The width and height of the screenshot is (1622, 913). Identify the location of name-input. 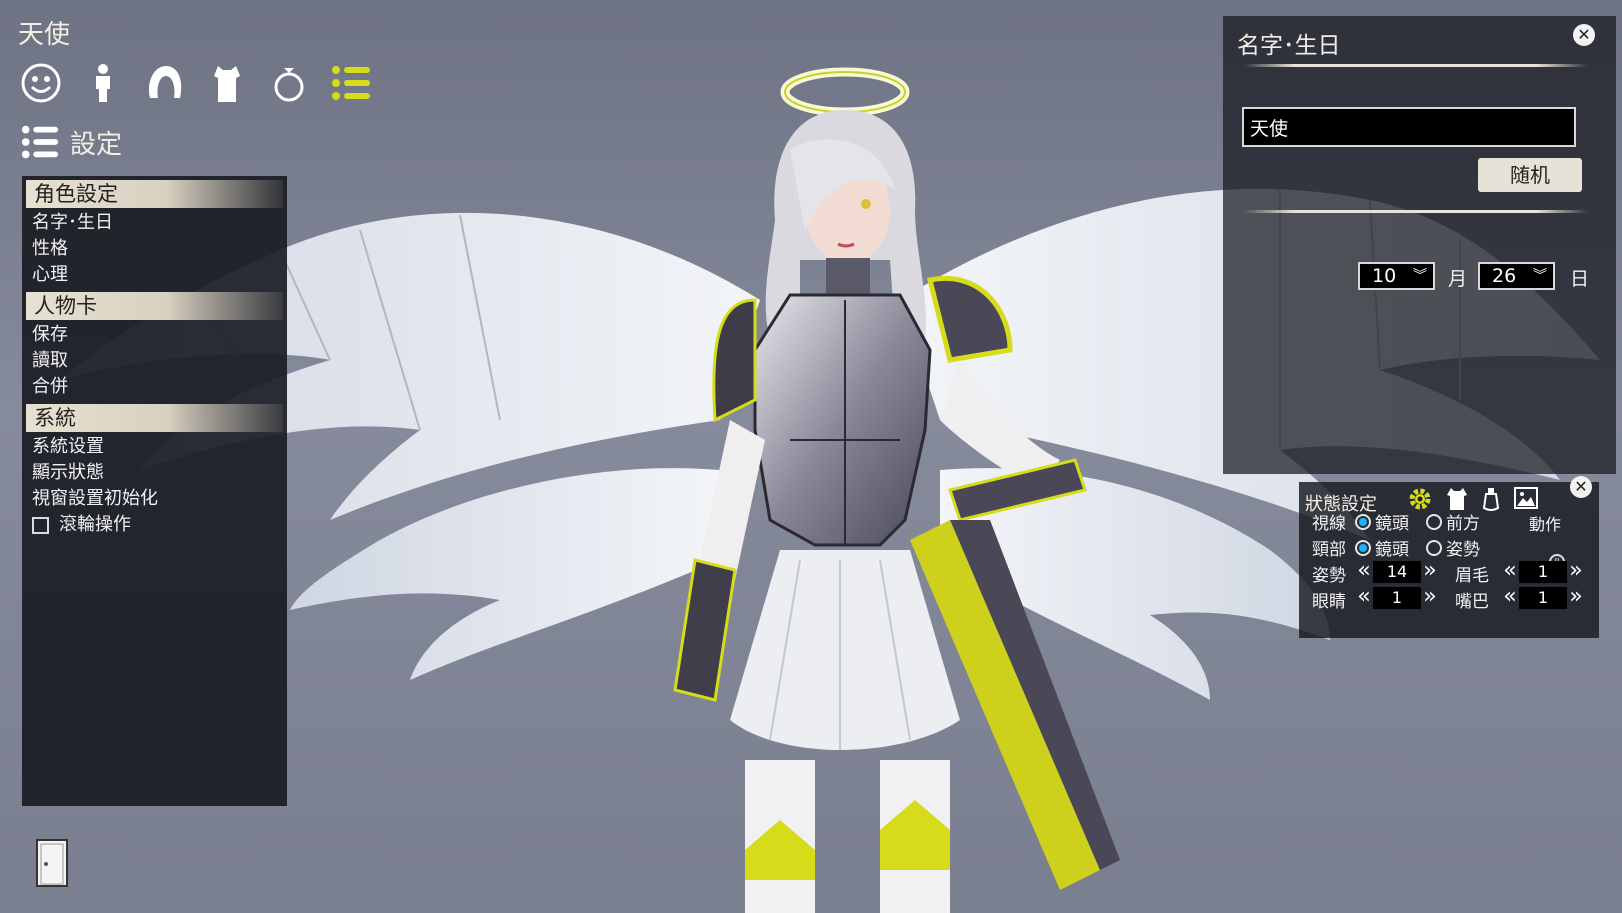
(1409, 127).